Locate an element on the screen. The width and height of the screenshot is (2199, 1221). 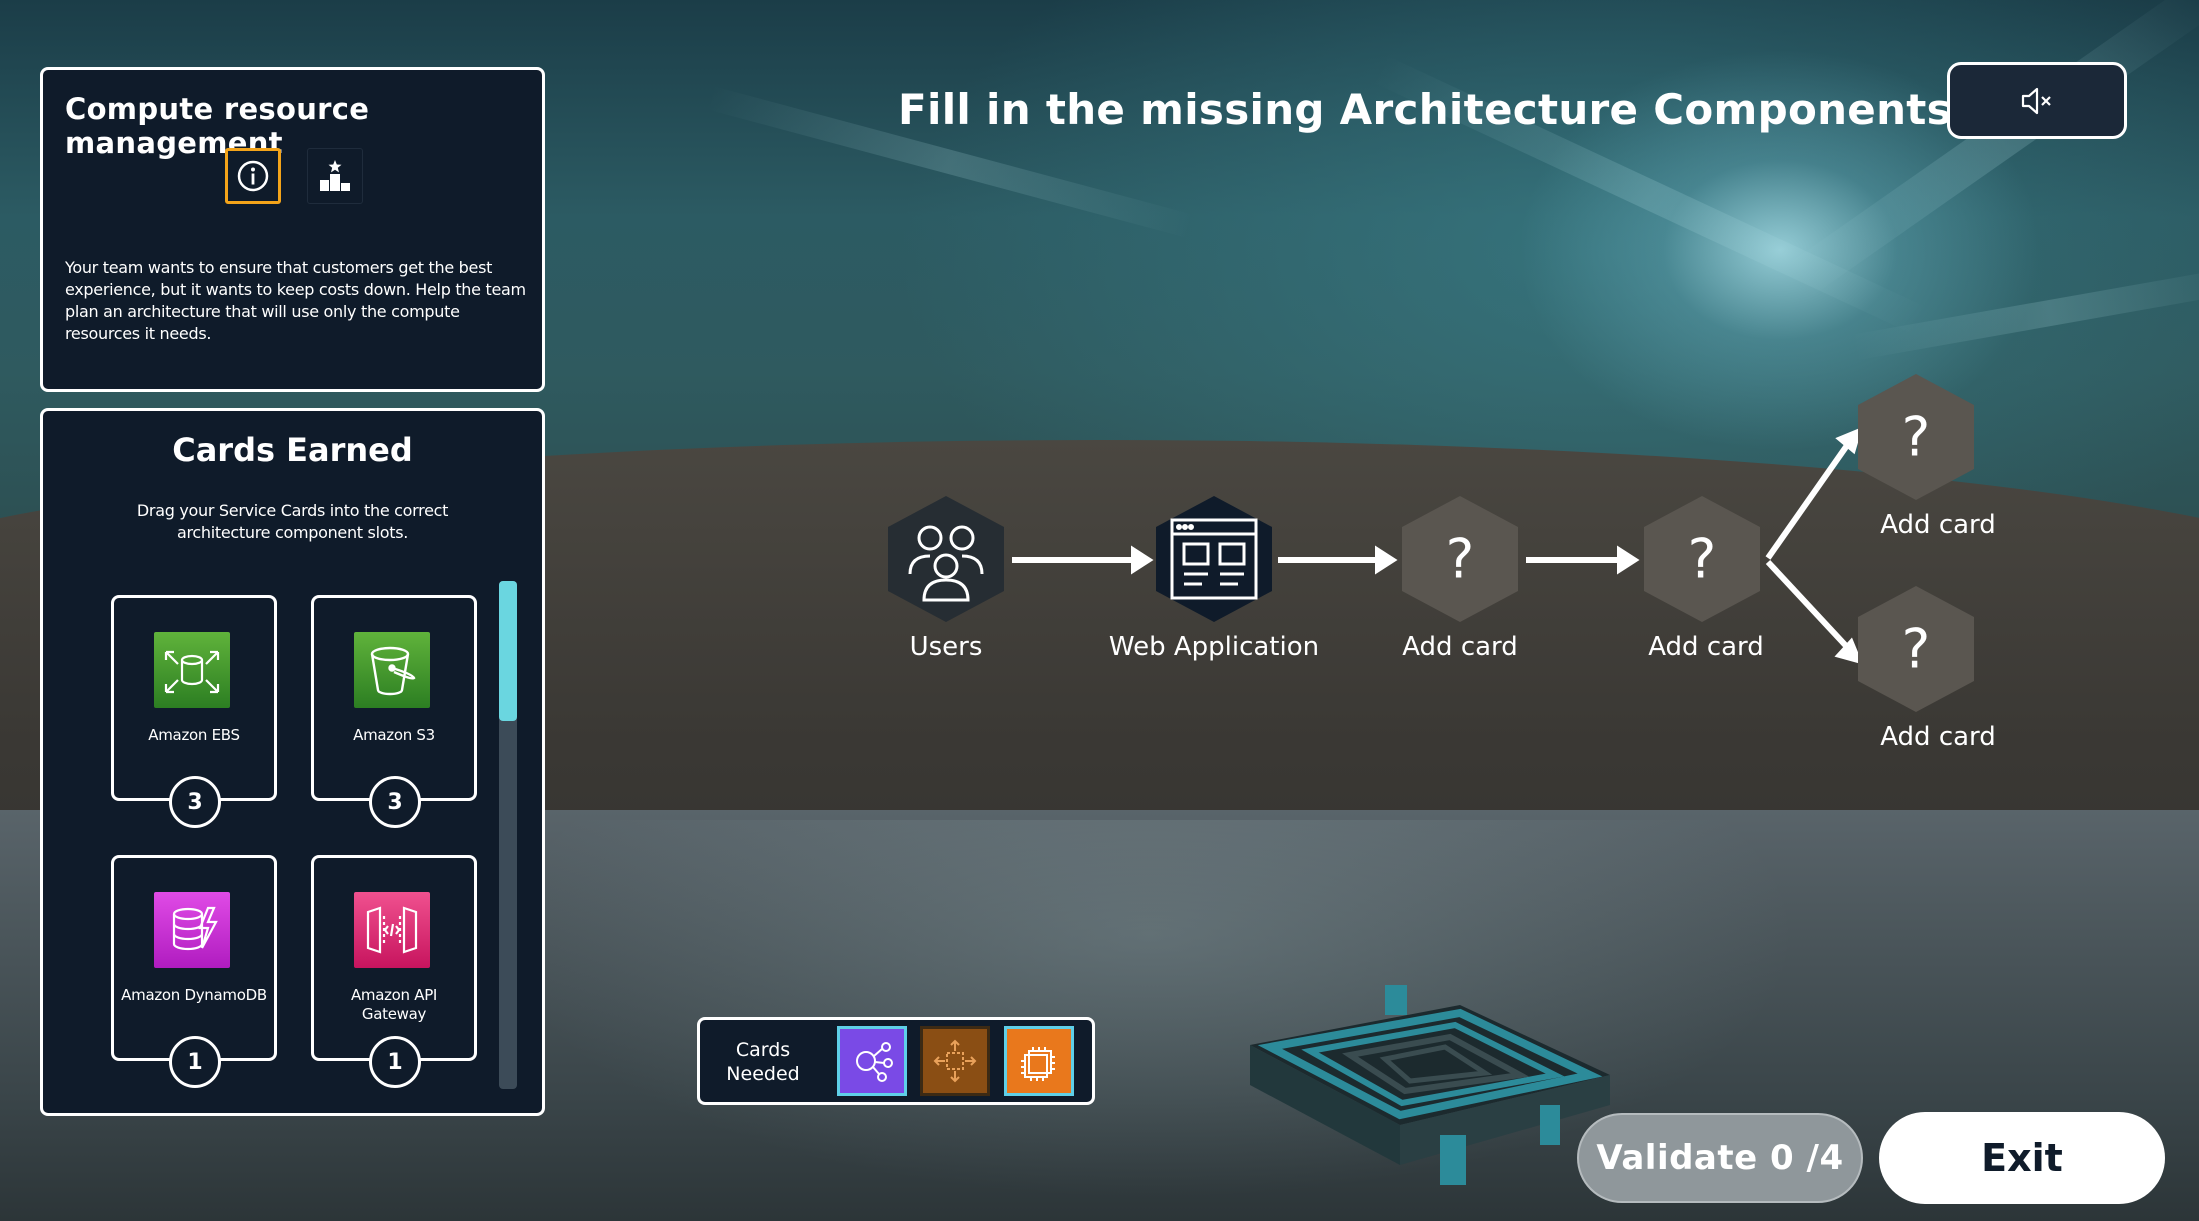
cards-scrollbar-thumb is located at coordinates (508, 651).